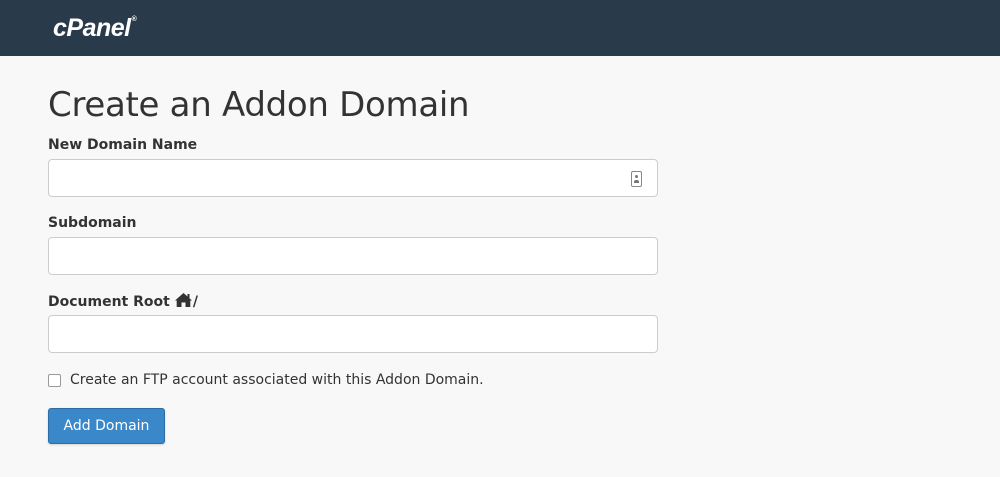 The height and width of the screenshot is (477, 1000). Describe the element at coordinates (500, 28) in the screenshot. I see `top-bar: cPanel®` at that location.